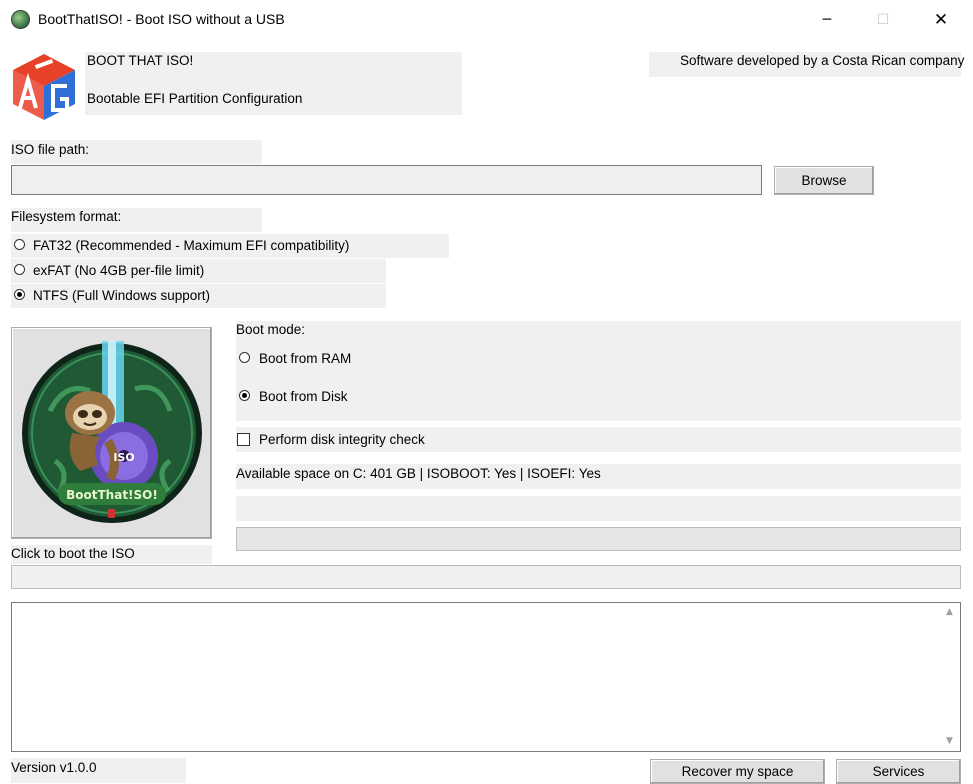  Describe the element at coordinates (19, 269) in the screenshot. I see `fs-exfat-radio` at that location.